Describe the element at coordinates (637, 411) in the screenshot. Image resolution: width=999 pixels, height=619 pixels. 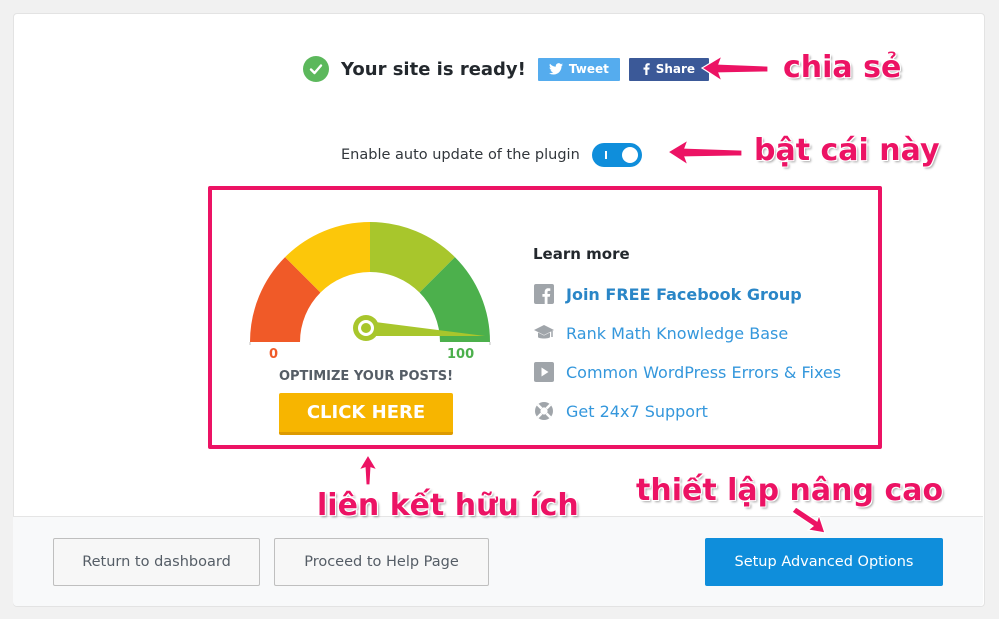
I see `link-label: Get 24x7 Support` at that location.